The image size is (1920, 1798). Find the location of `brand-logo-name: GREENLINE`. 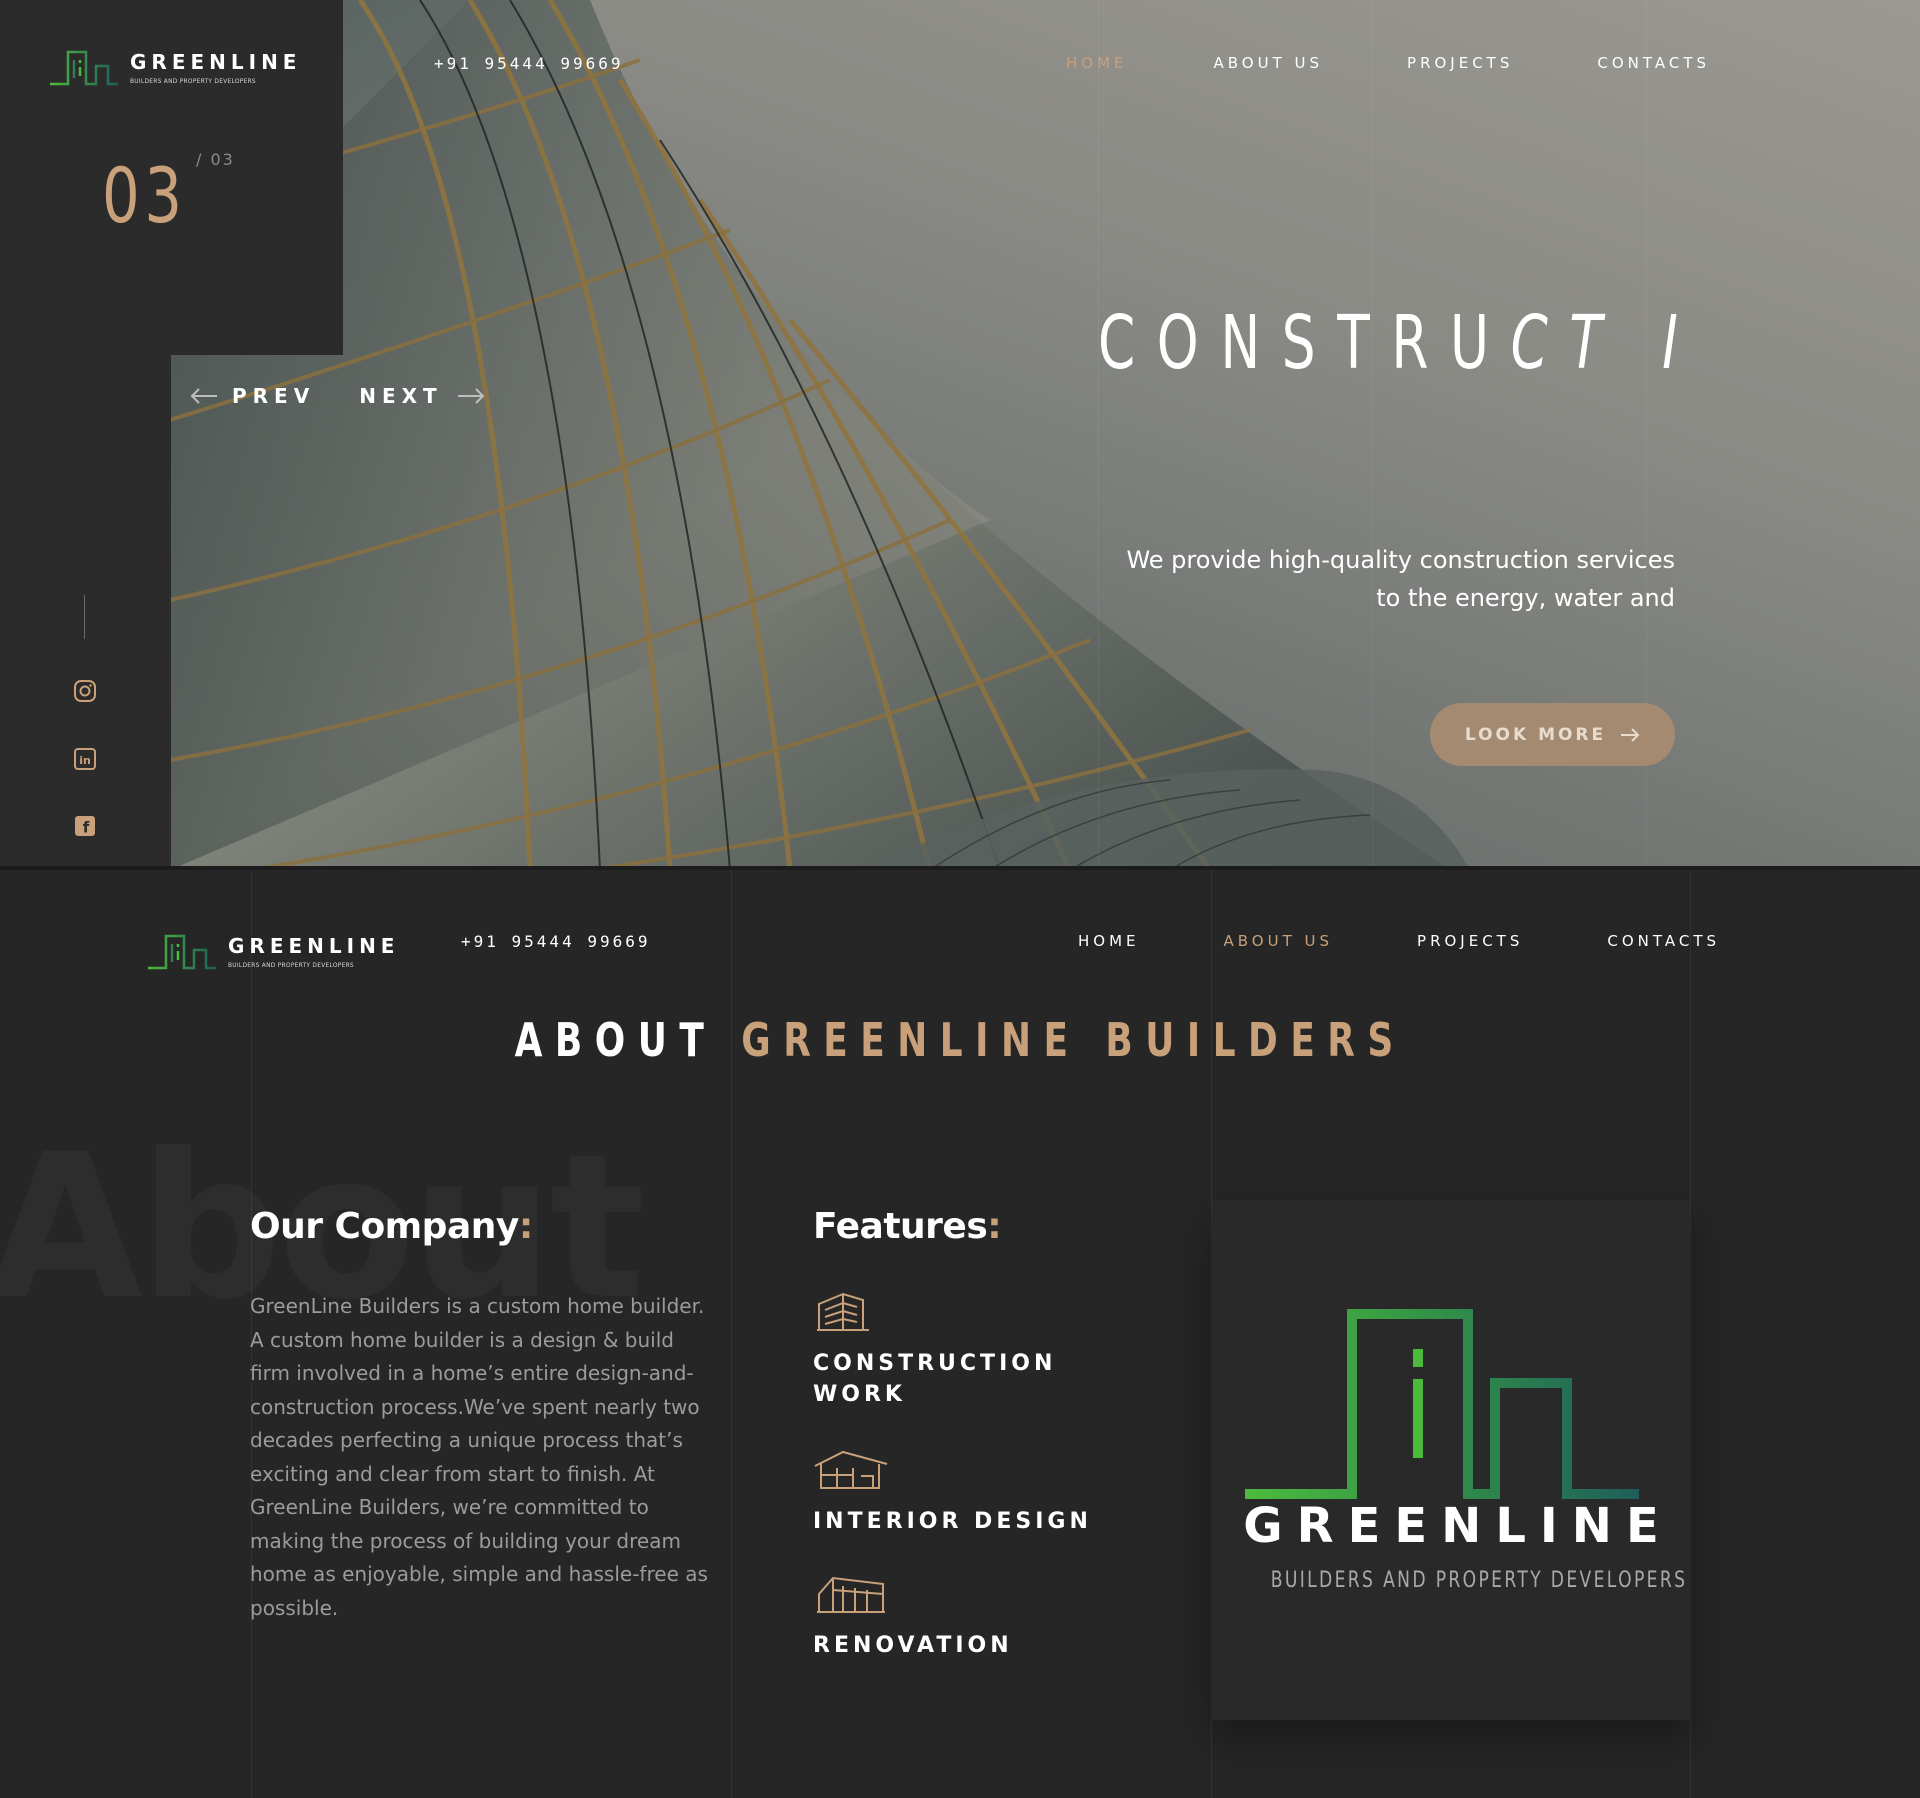

brand-logo-name: GREENLINE is located at coordinates (1458, 1526).